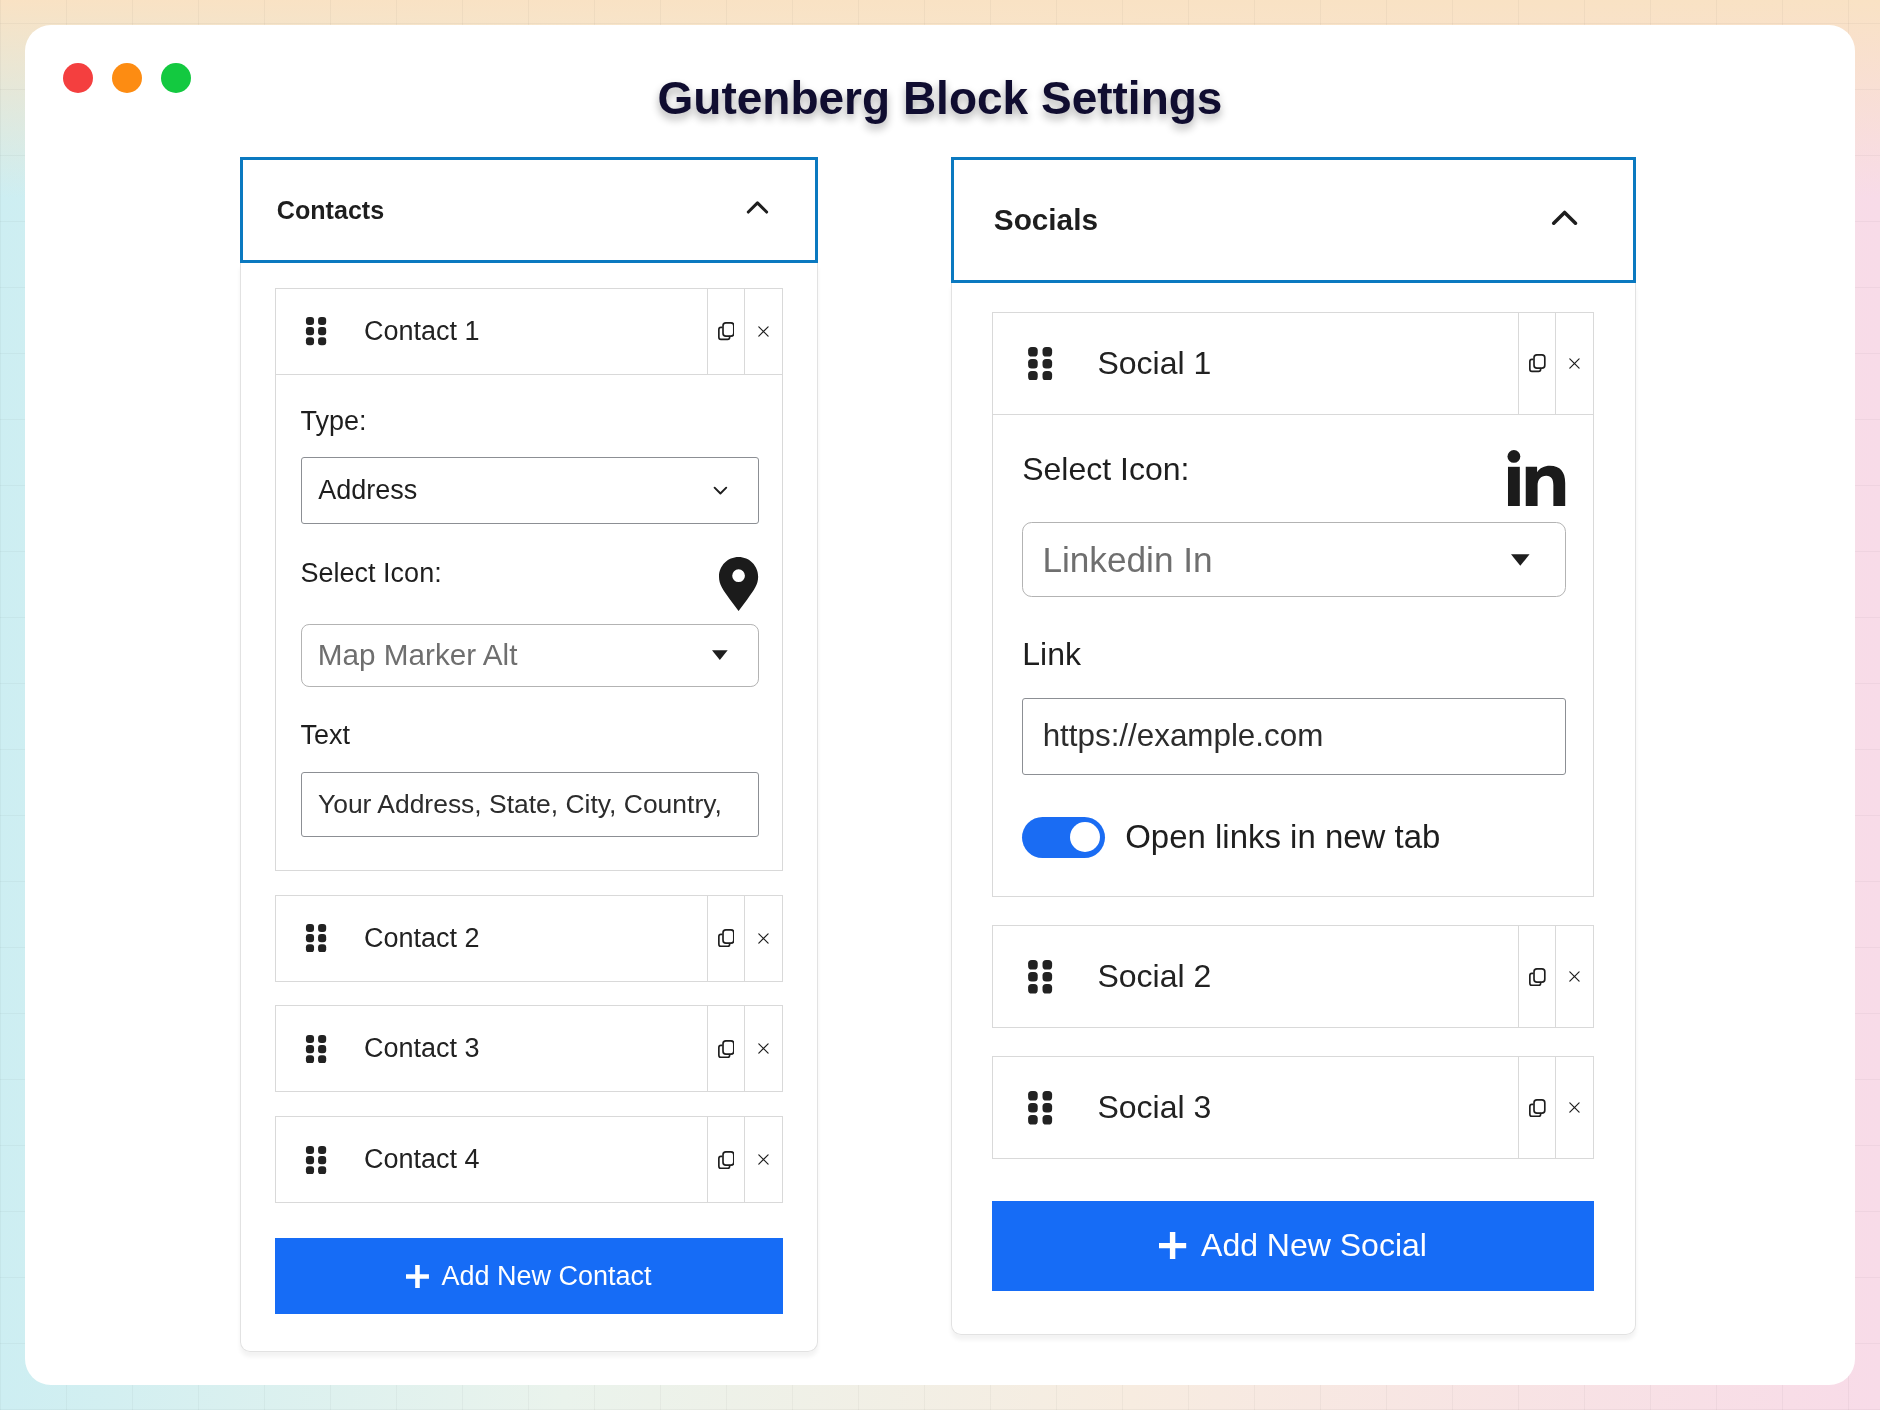 Image resolution: width=1880 pixels, height=1410 pixels. Describe the element at coordinates (422, 1049) in the screenshot. I see `item-title: Contact 3` at that location.